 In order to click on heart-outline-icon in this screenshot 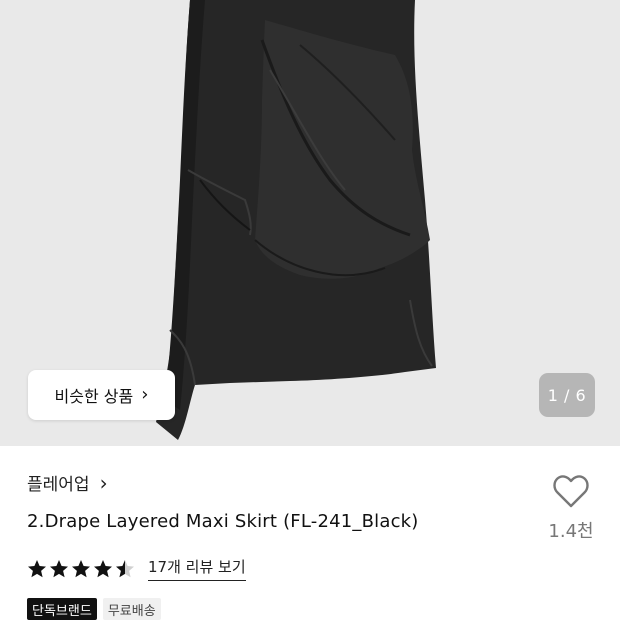, I will do `click(571, 491)`.